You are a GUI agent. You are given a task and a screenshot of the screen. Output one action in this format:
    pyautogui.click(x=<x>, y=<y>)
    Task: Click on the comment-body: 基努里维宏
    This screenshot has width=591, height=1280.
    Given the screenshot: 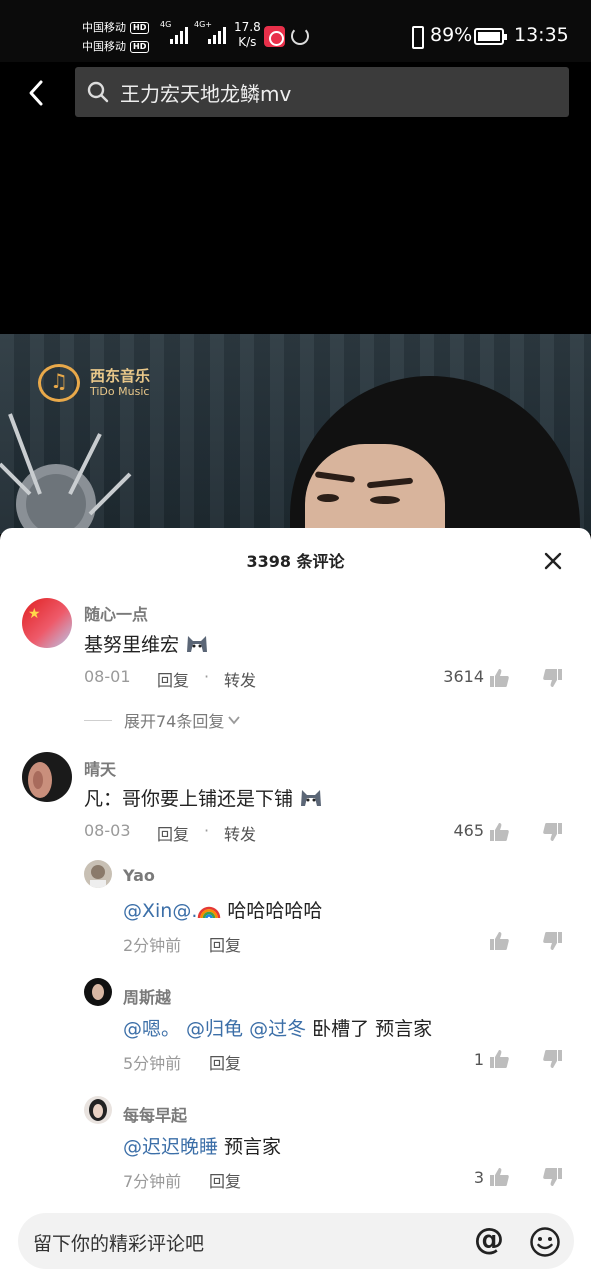 What is the action you would take?
    pyautogui.click(x=132, y=645)
    